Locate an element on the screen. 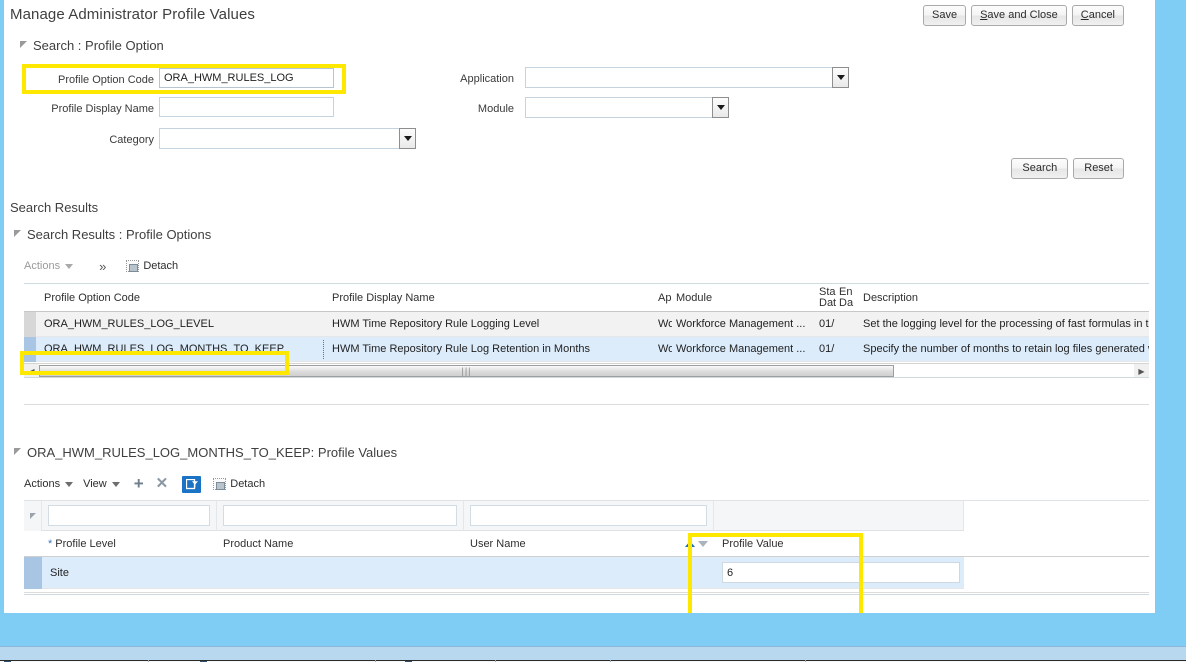  cancel-button: Cancel is located at coordinates (1097, 15).